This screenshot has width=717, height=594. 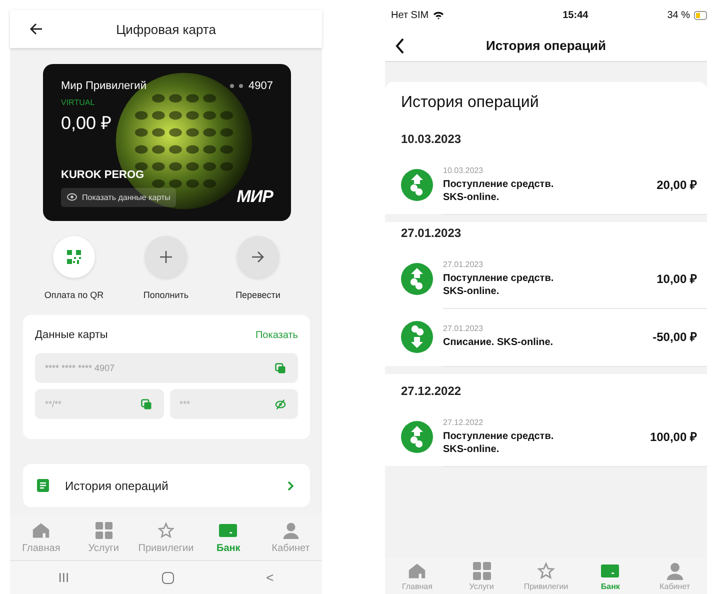 I want to click on masked-dots-icon, so click(x=236, y=86).